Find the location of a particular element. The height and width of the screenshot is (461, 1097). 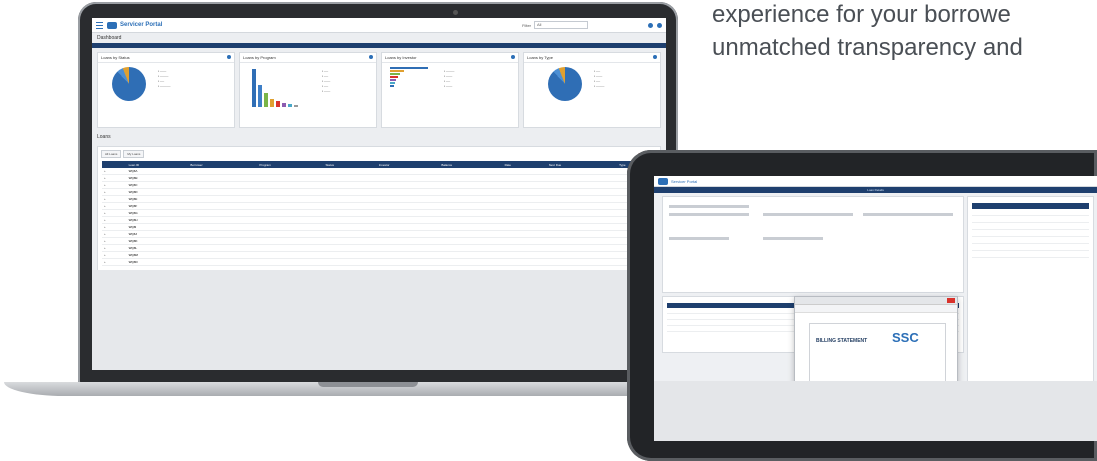

table-row: + WQ8I is located at coordinates (382, 227).